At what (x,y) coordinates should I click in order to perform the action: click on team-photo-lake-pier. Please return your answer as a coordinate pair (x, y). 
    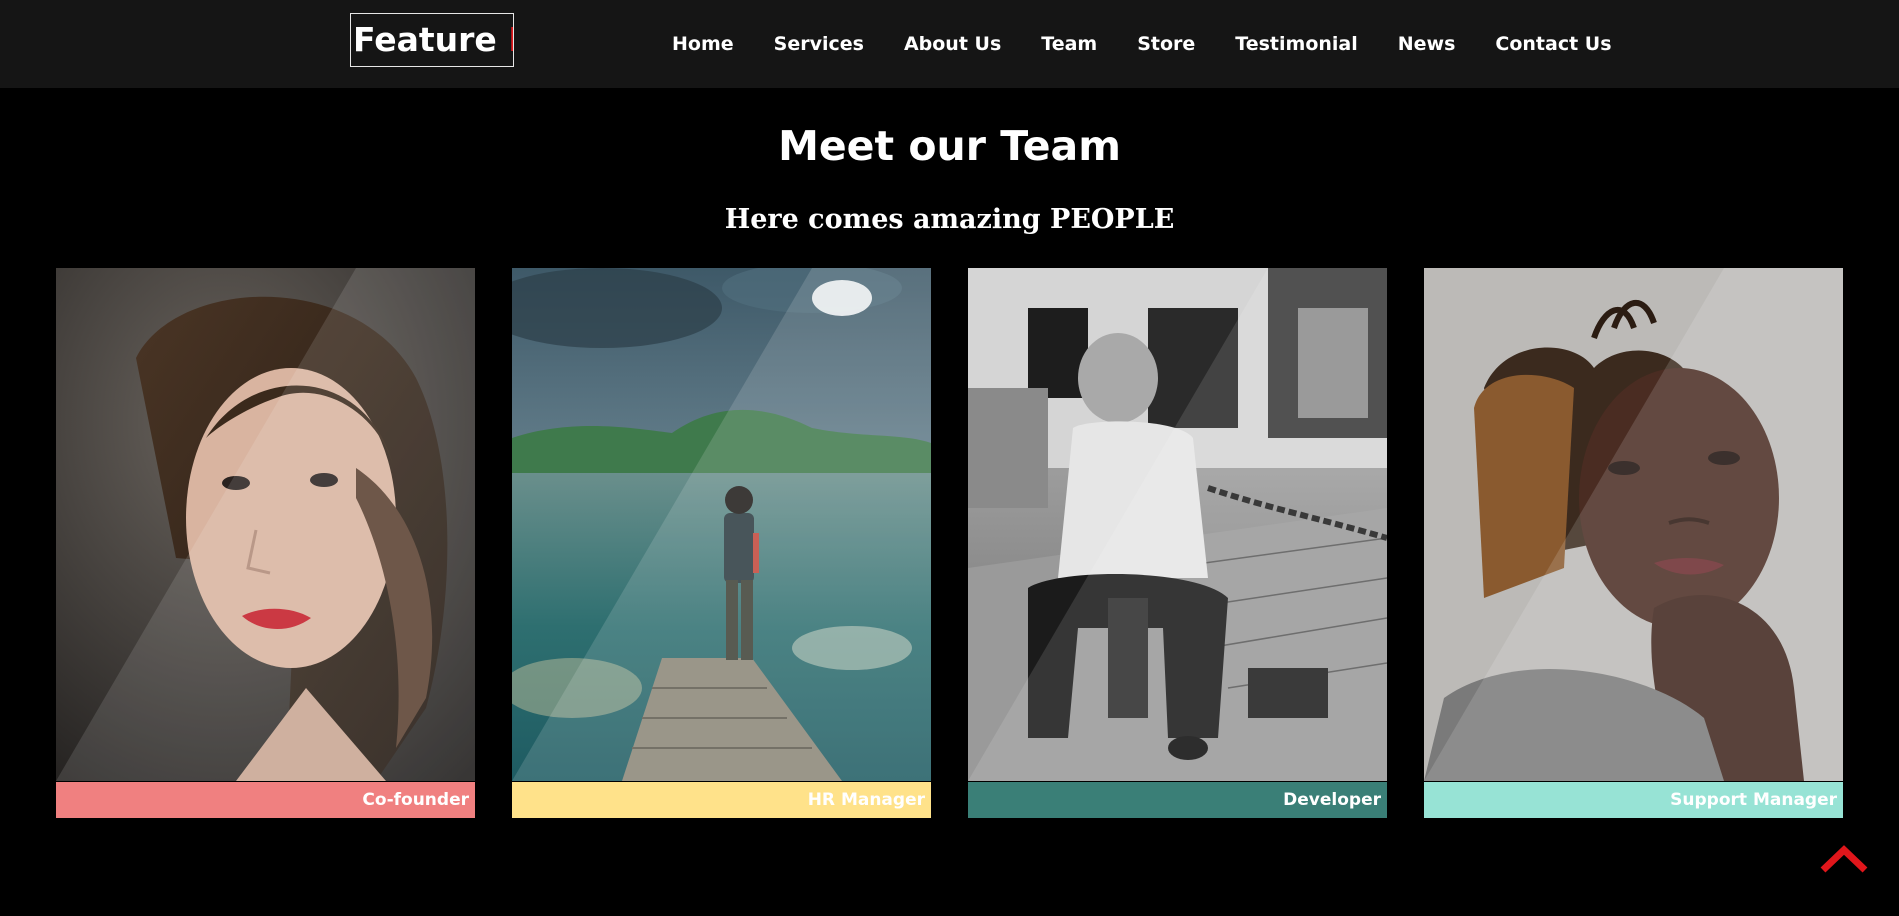
    Looking at the image, I should click on (721, 524).